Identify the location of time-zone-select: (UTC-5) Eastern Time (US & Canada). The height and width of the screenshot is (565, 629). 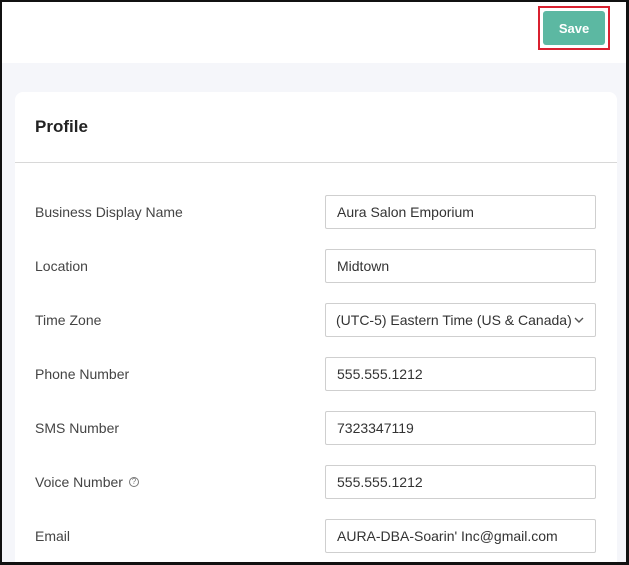
(460, 320).